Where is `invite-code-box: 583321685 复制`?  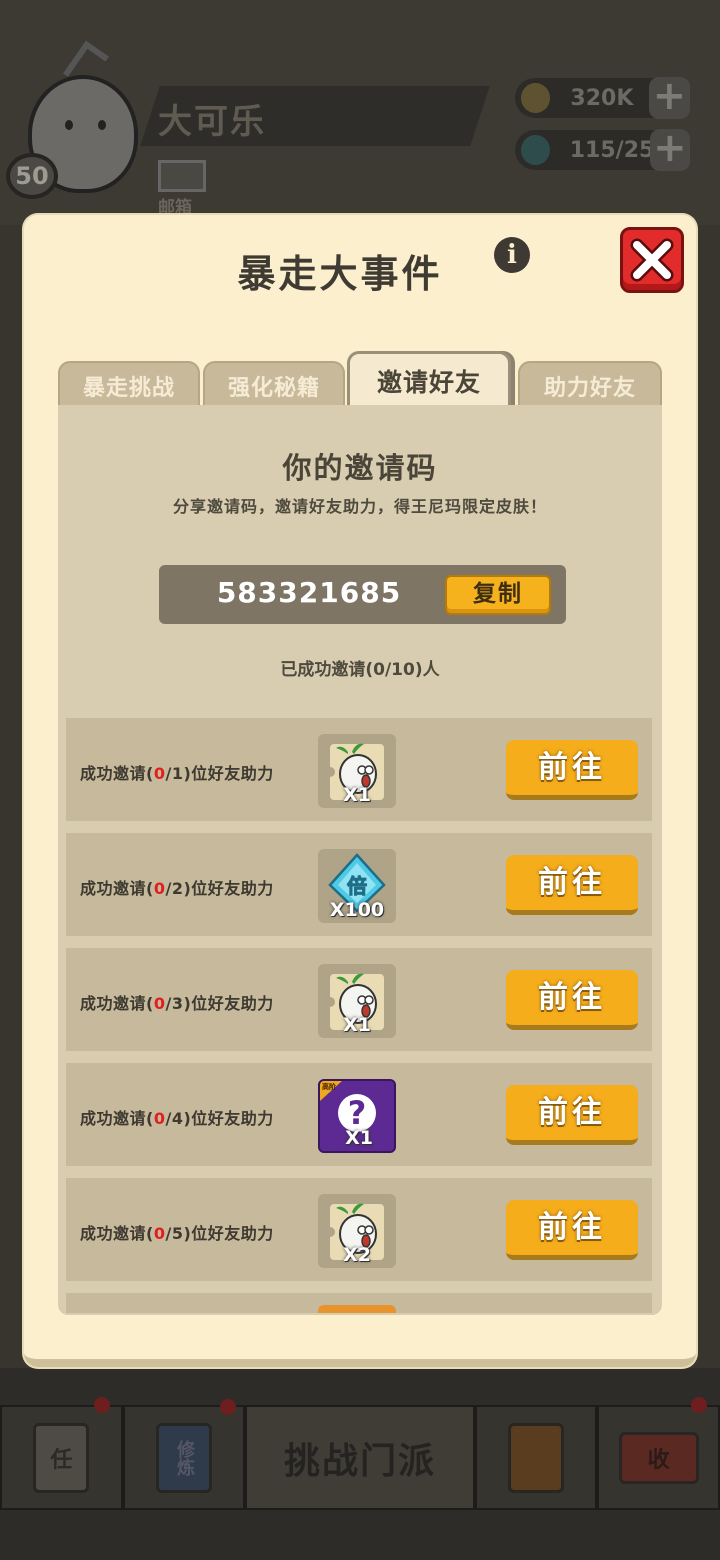 invite-code-box: 583321685 复制 is located at coordinates (362, 594).